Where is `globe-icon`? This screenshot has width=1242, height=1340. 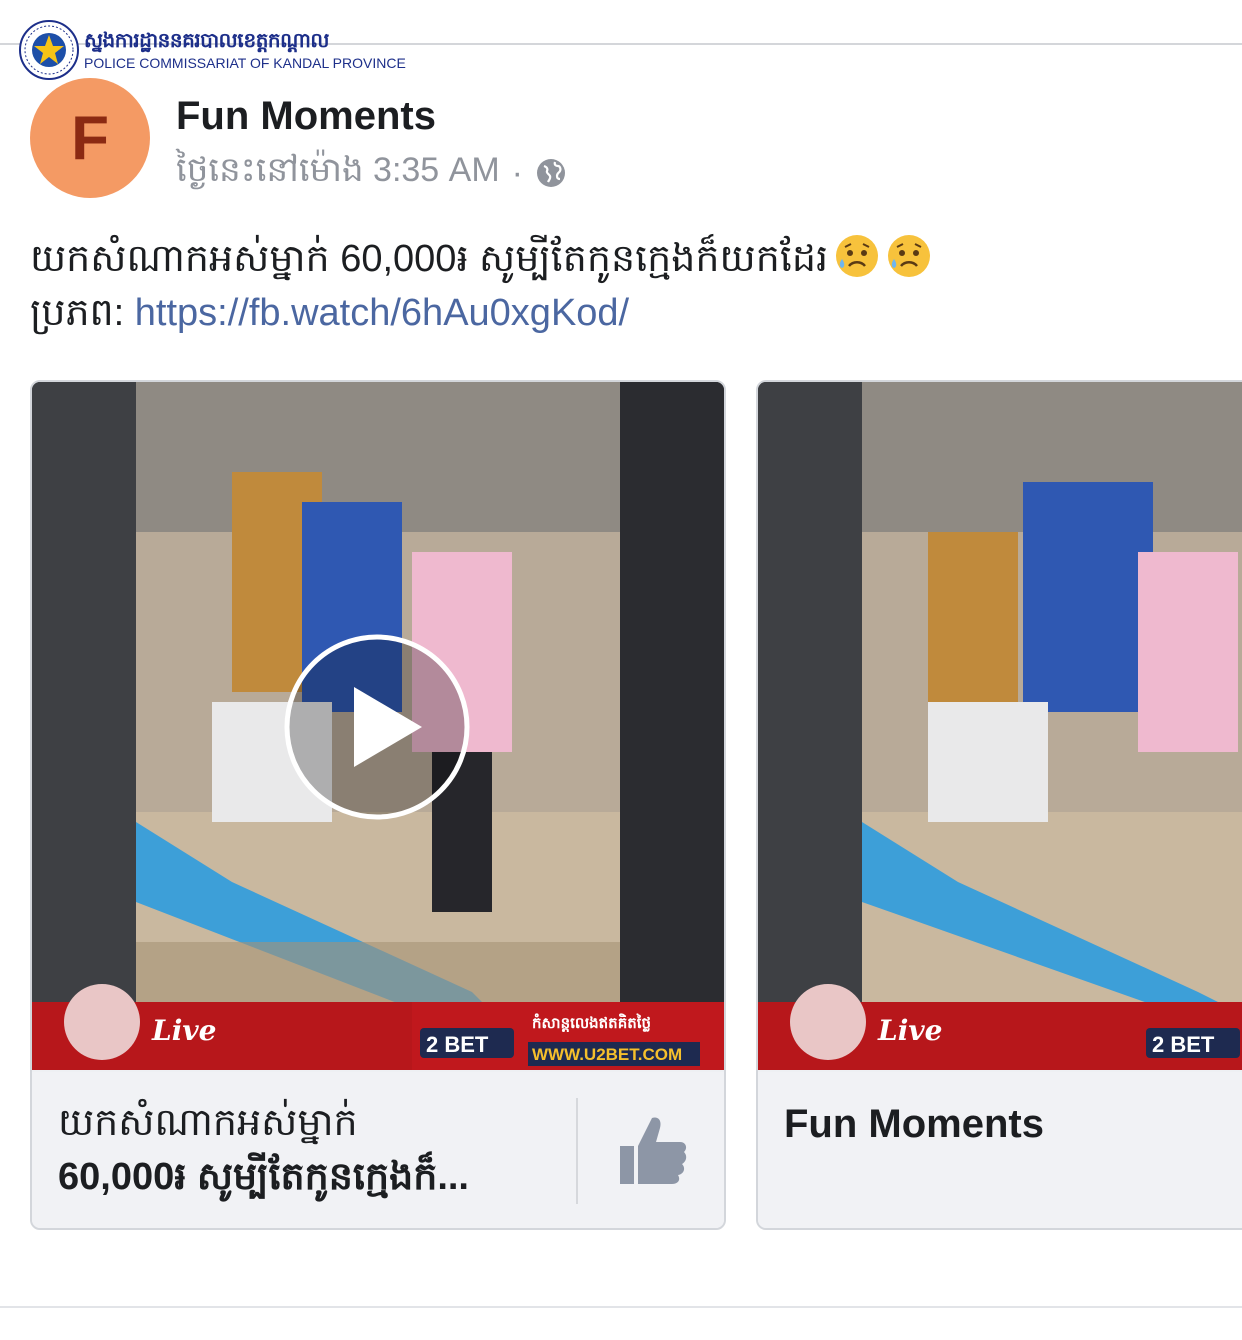
globe-icon is located at coordinates (551, 173).